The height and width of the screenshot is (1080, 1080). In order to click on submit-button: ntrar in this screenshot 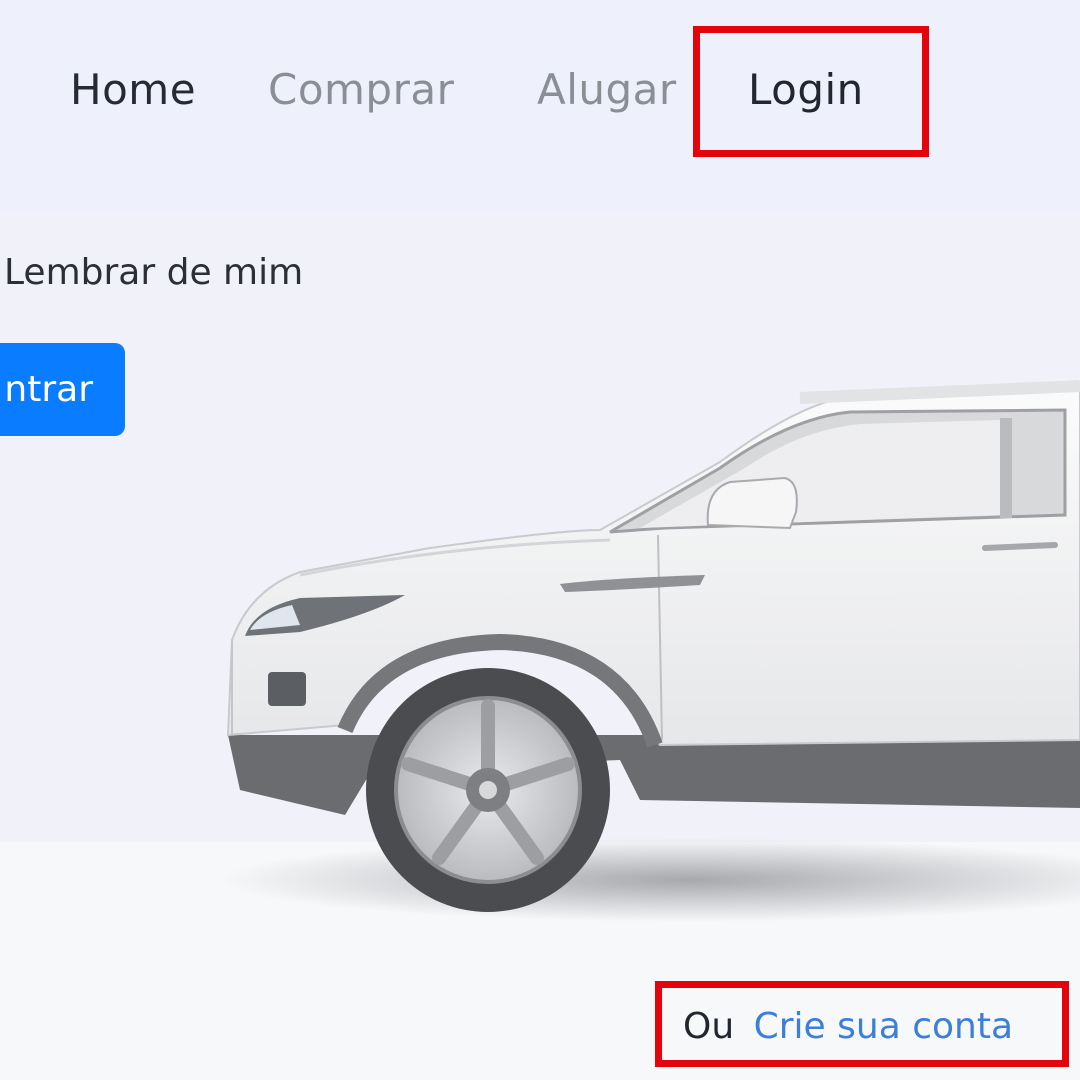, I will do `click(62, 389)`.